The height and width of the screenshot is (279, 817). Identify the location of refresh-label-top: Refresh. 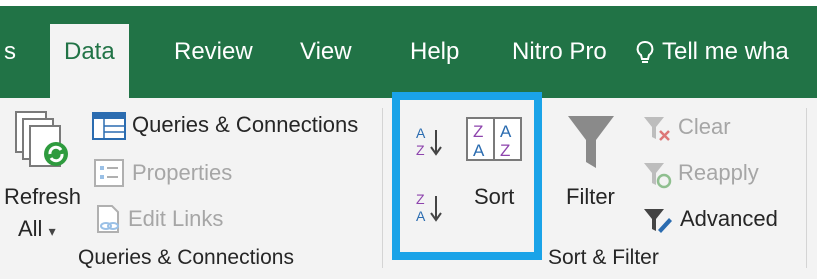
(43, 196).